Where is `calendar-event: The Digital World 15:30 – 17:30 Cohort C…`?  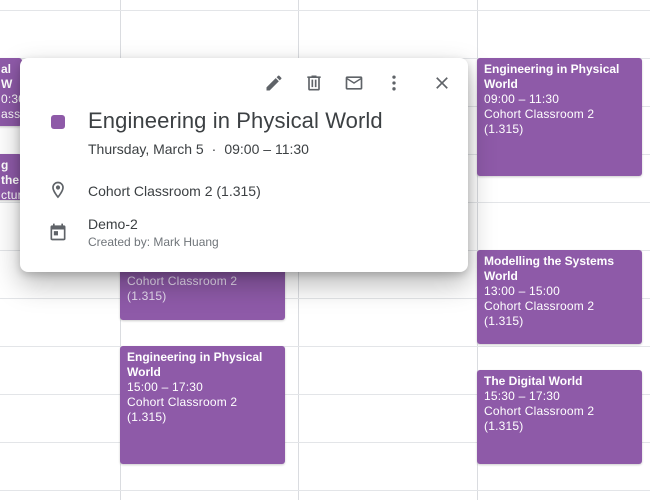 calendar-event: The Digital World 15:30 – 17:30 Cohort C… is located at coordinates (559, 417).